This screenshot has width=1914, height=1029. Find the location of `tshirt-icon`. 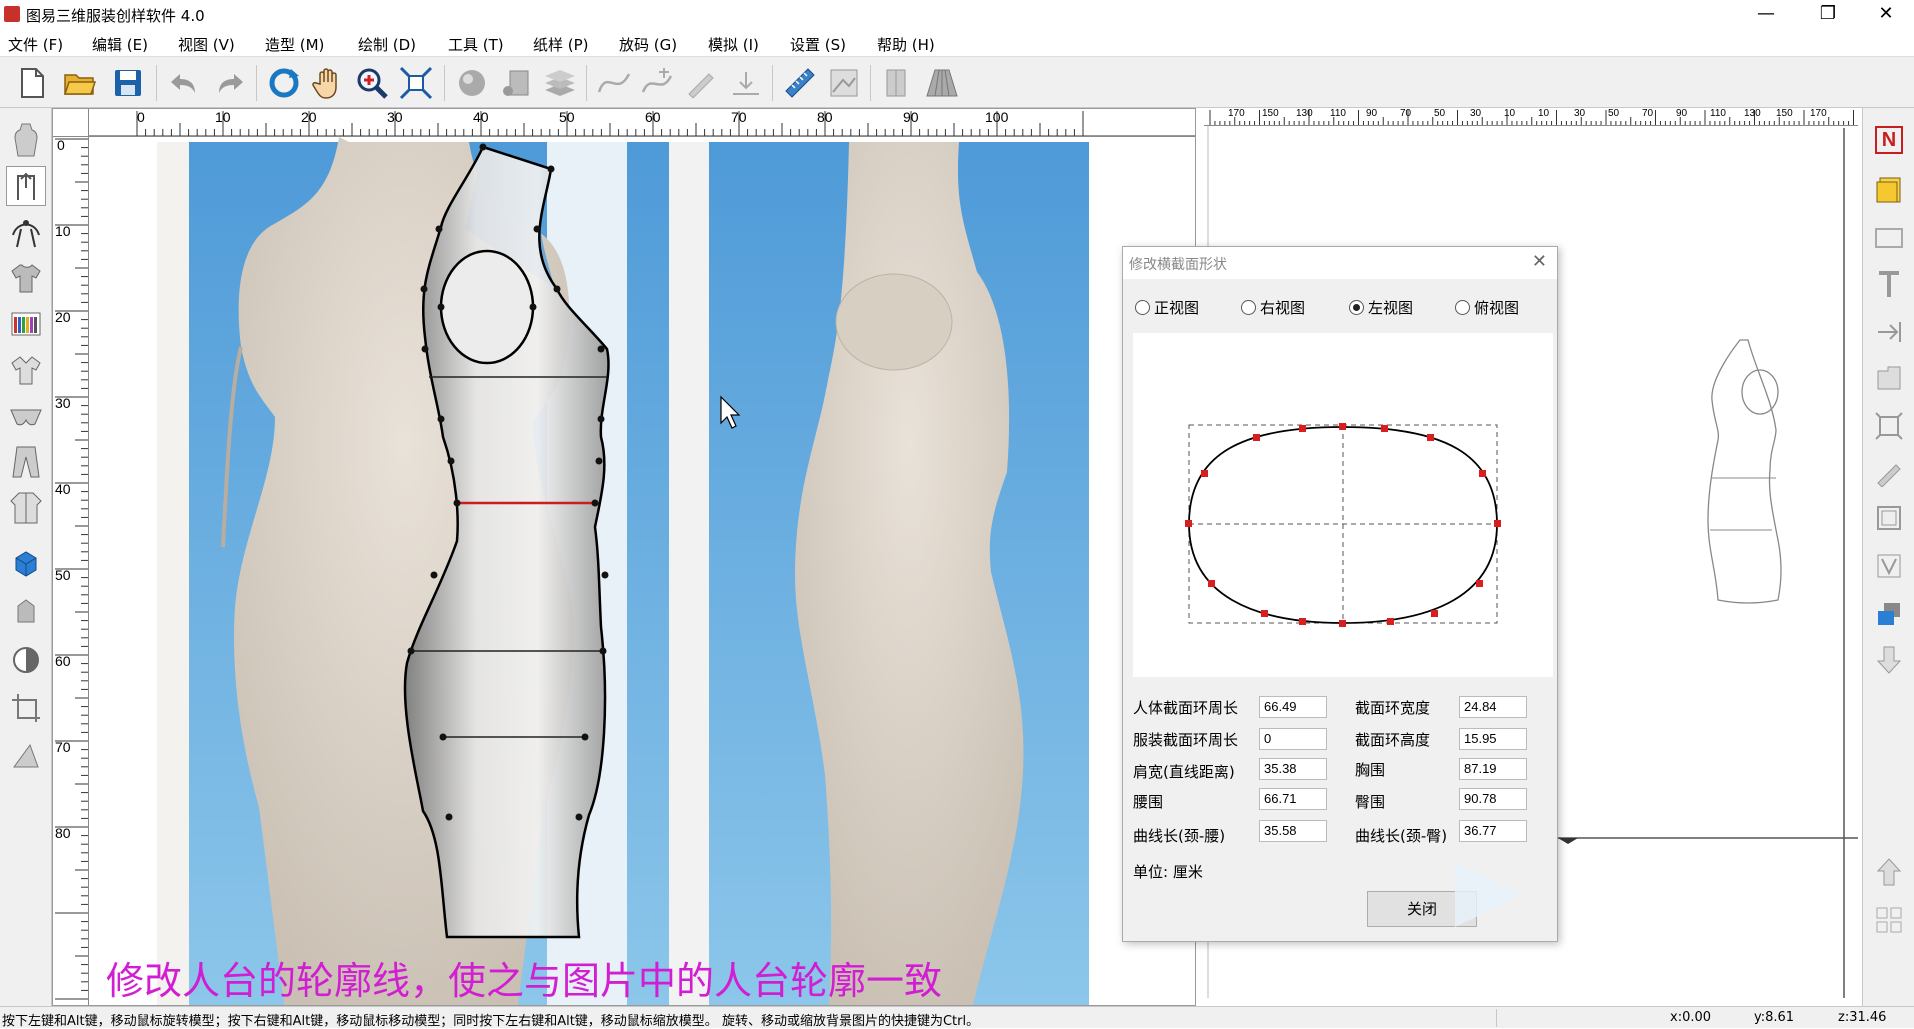

tshirt-icon is located at coordinates (26, 278).